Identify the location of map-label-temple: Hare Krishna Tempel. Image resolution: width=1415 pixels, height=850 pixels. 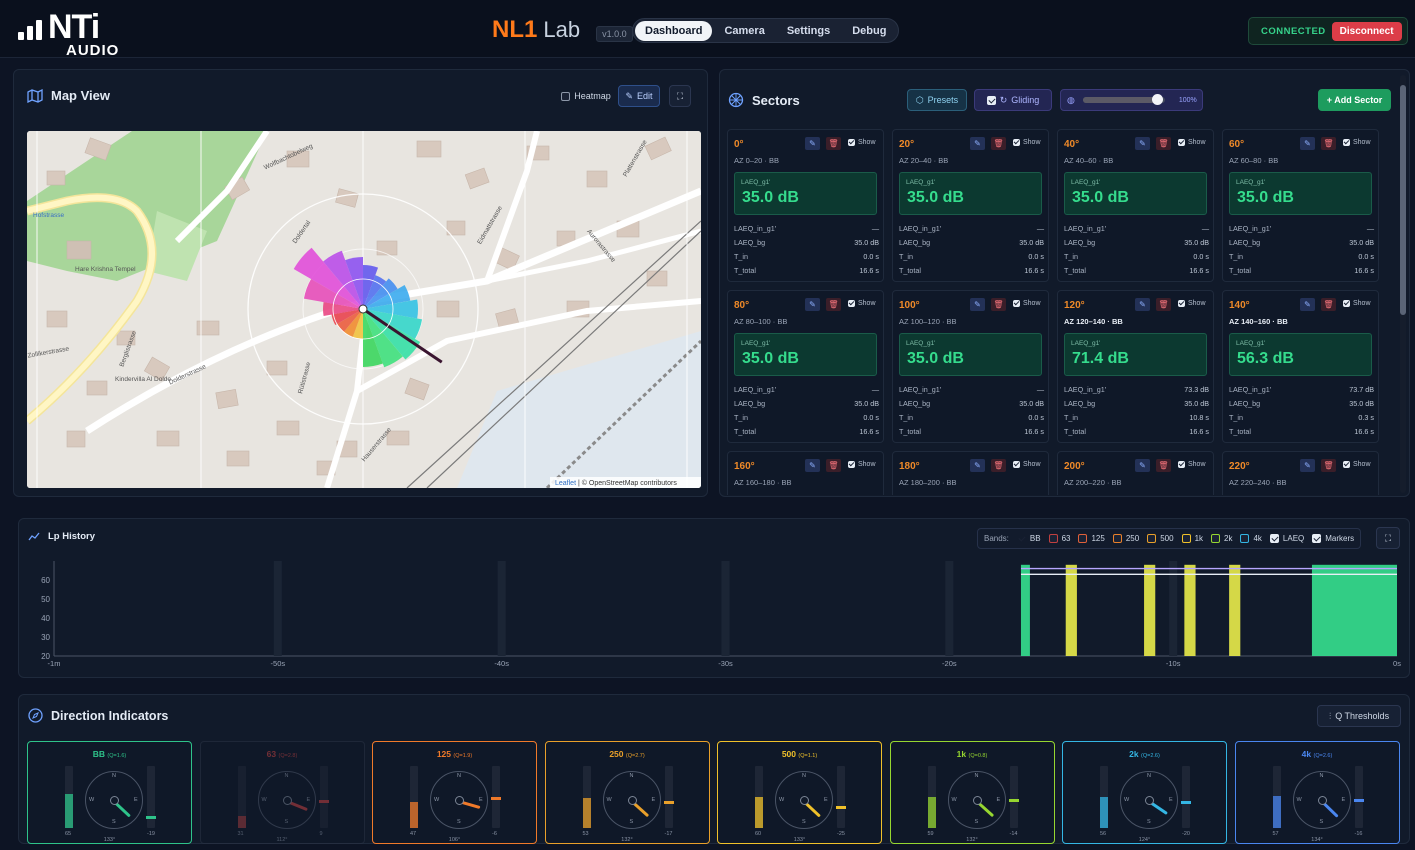
(105, 269).